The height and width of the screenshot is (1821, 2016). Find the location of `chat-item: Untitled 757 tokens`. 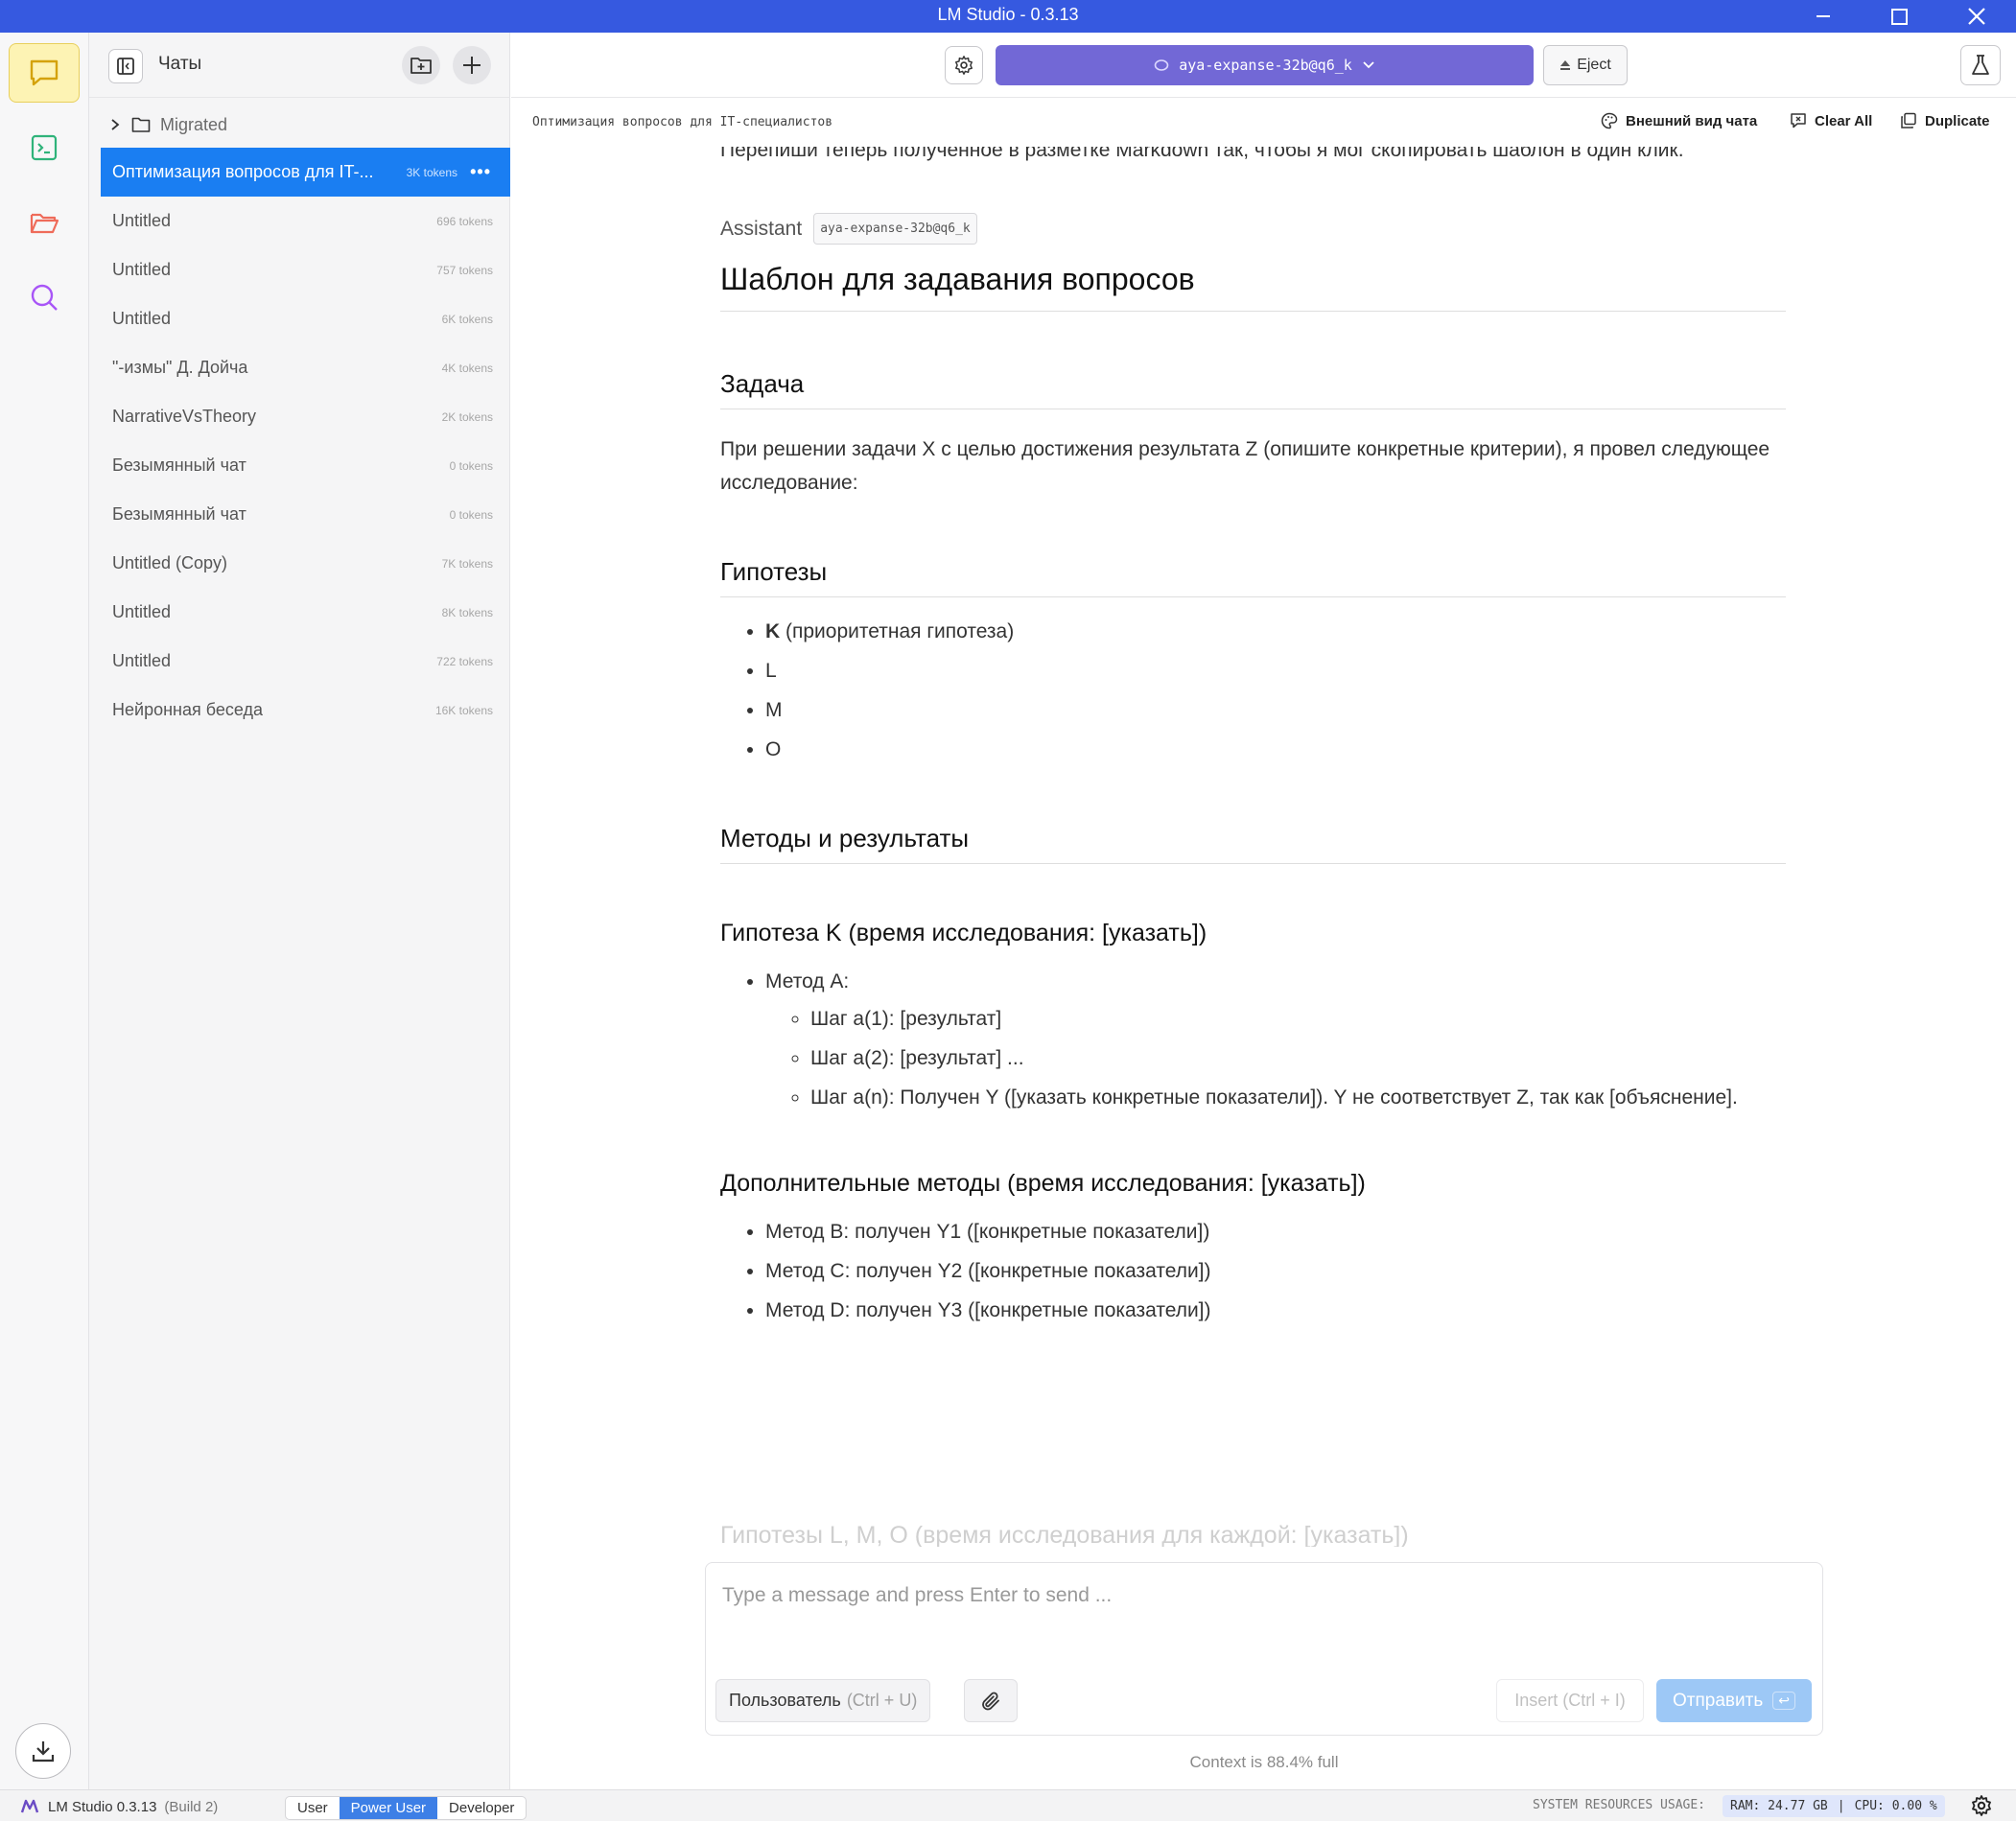

chat-item: Untitled 757 tokens is located at coordinates (305, 269).